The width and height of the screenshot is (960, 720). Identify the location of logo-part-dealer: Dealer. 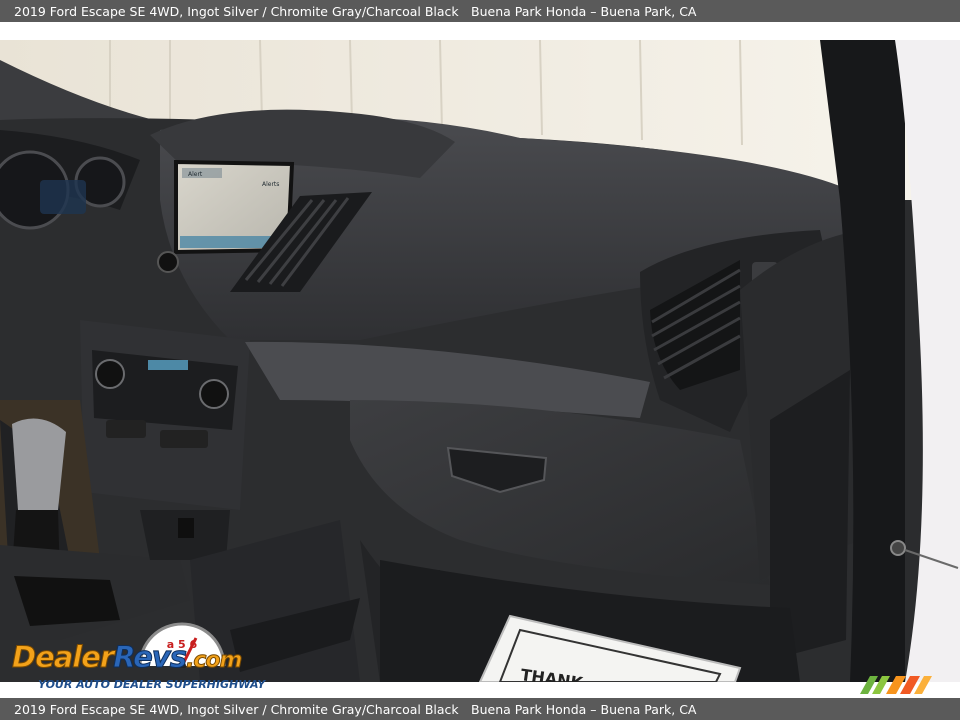
(62, 657).